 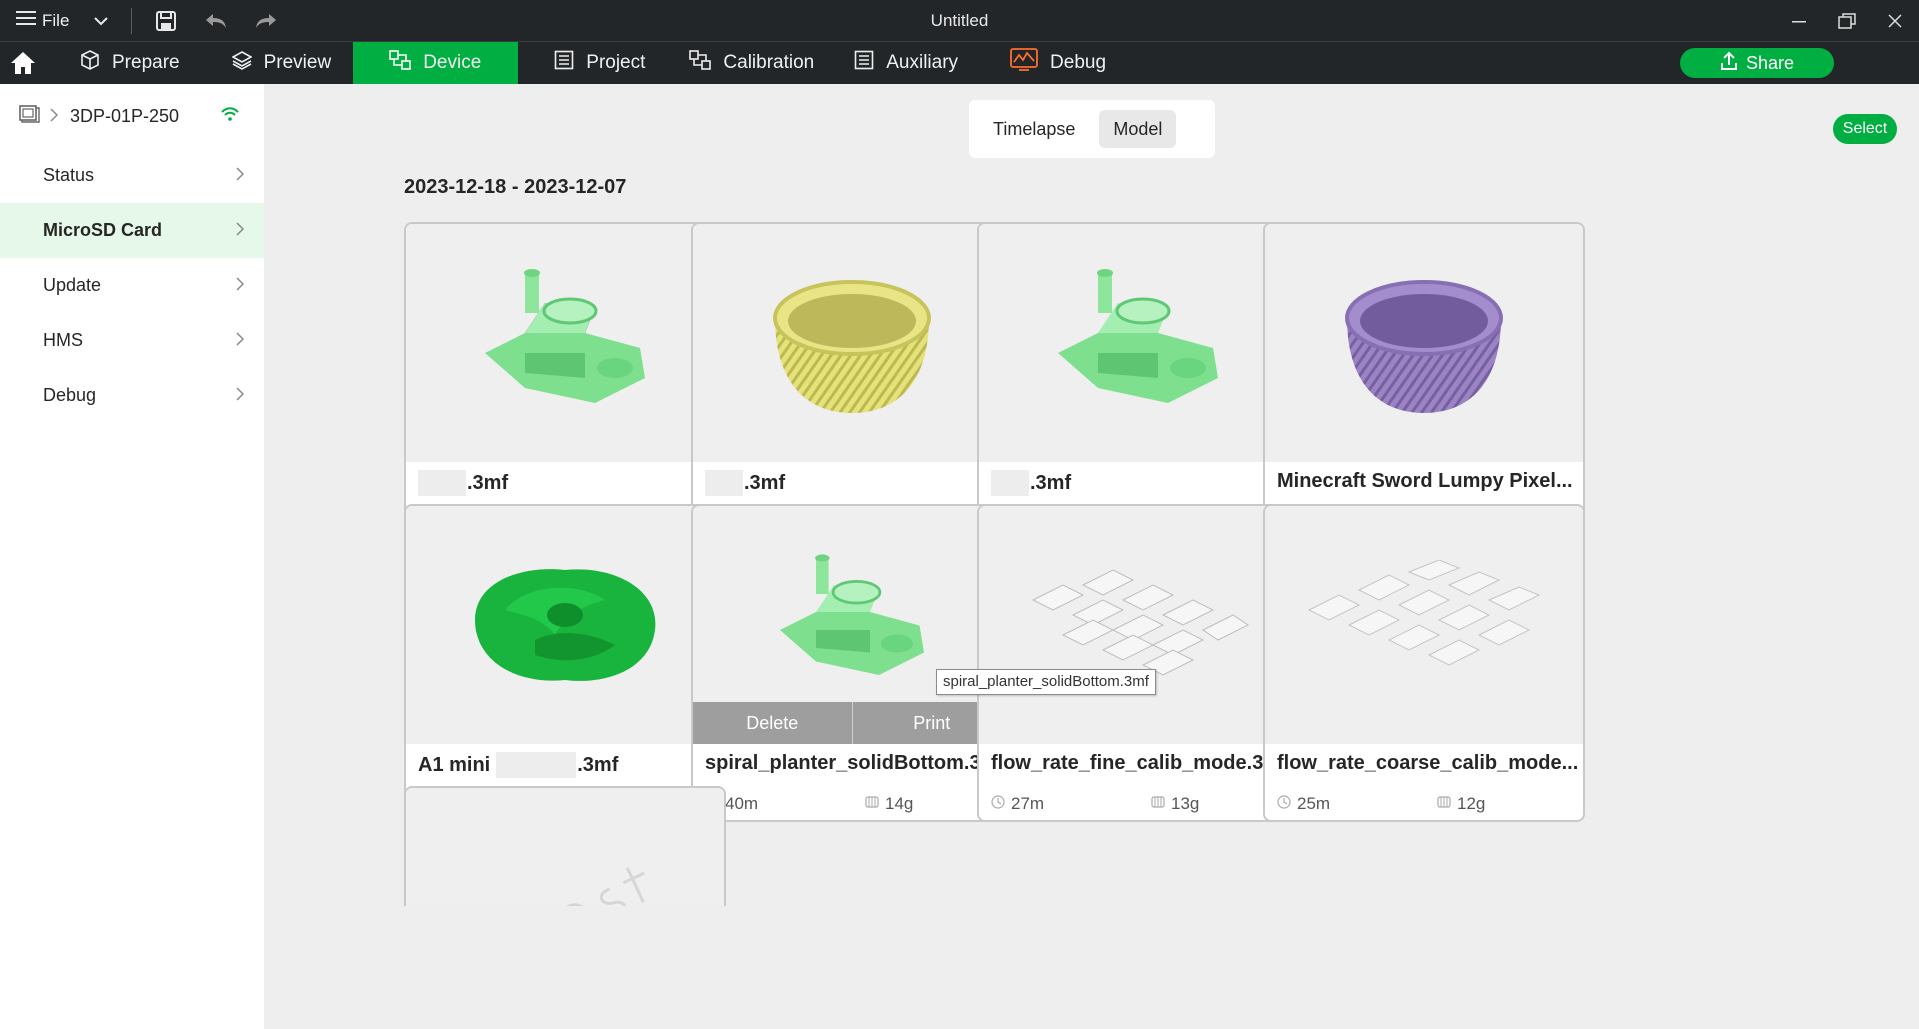 What do you see at coordinates (452, 62) in the screenshot?
I see `tab-label: Device` at bounding box center [452, 62].